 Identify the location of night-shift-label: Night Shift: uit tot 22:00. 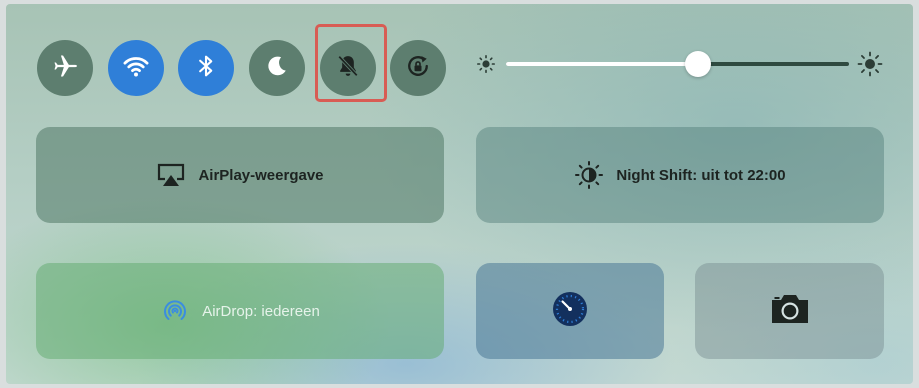
(701, 175).